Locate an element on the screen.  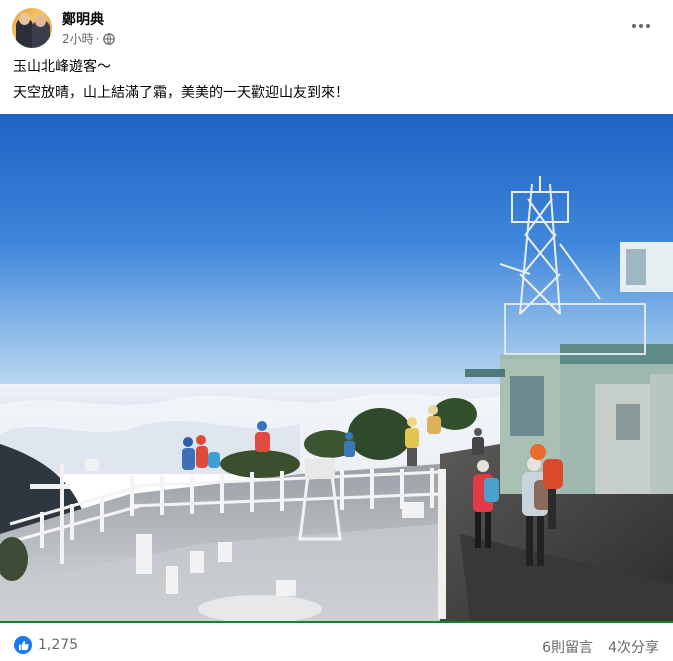
post-text-line-2: 天空放晴，山上結滿了霜，美美的一天歡迎山友到來！ is located at coordinates (181, 93).